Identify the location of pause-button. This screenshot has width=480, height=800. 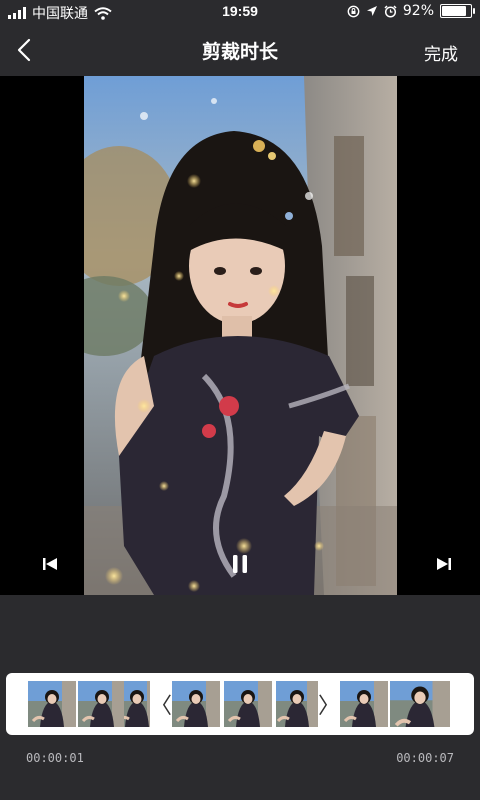
(240, 564).